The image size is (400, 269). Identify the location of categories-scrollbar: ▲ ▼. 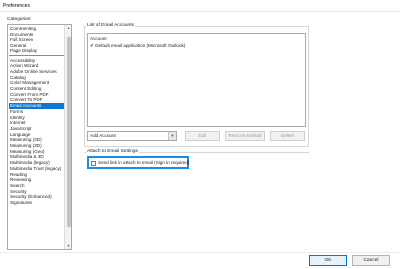
(67, 137).